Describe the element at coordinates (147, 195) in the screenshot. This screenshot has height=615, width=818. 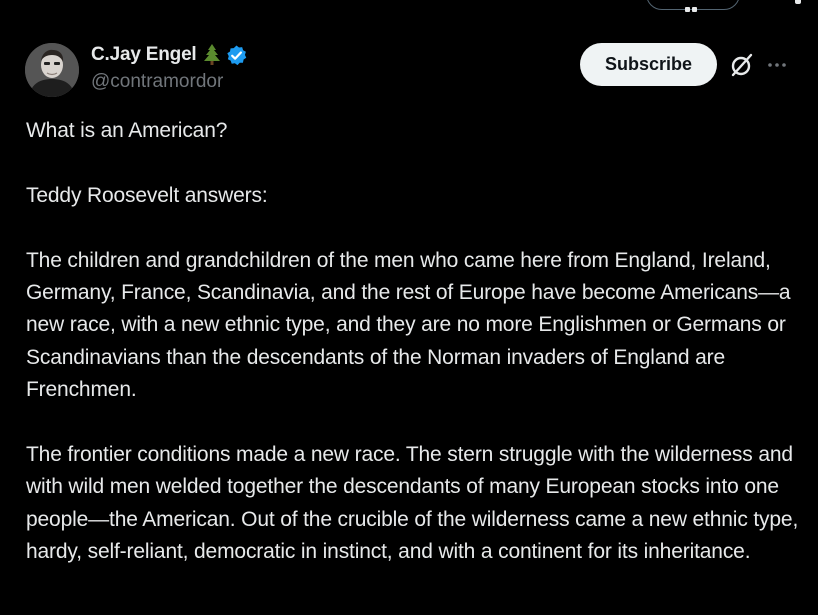
I see `post-paragraph: Teddy Roosevelt answers:` at that location.